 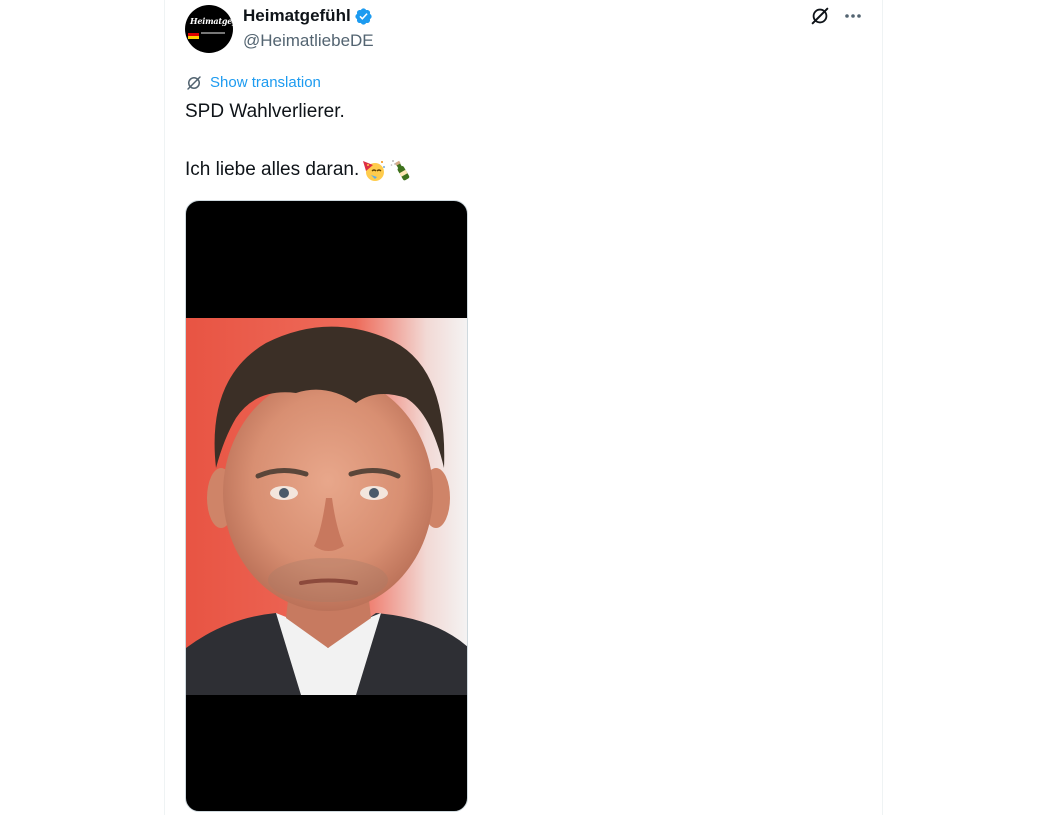 What do you see at coordinates (194, 83) in the screenshot?
I see `translate-icon` at bounding box center [194, 83].